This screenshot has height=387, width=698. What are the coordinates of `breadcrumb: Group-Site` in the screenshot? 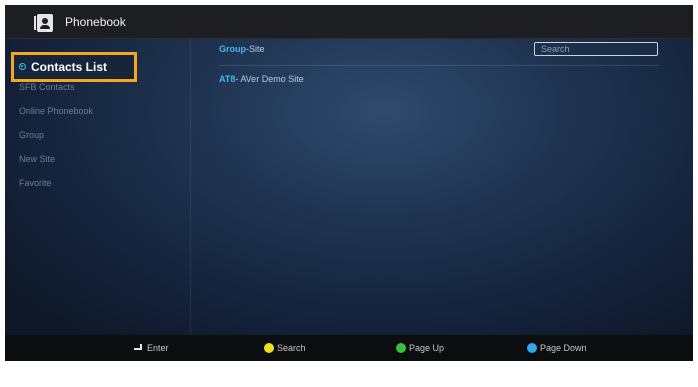 It's located at (242, 49).